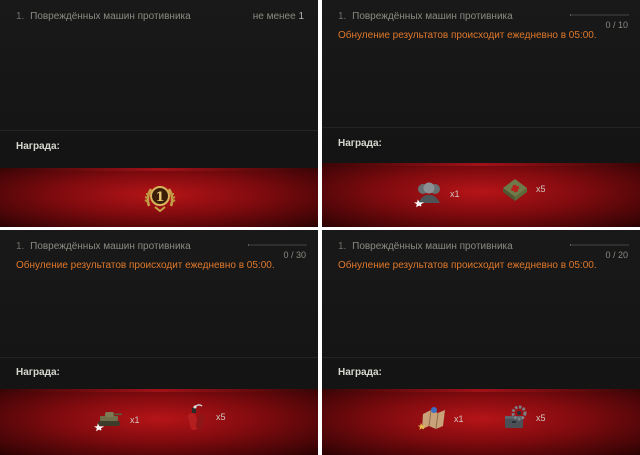 This screenshot has width=640, height=455. I want to click on progress-count: 0 / 20, so click(616, 255).